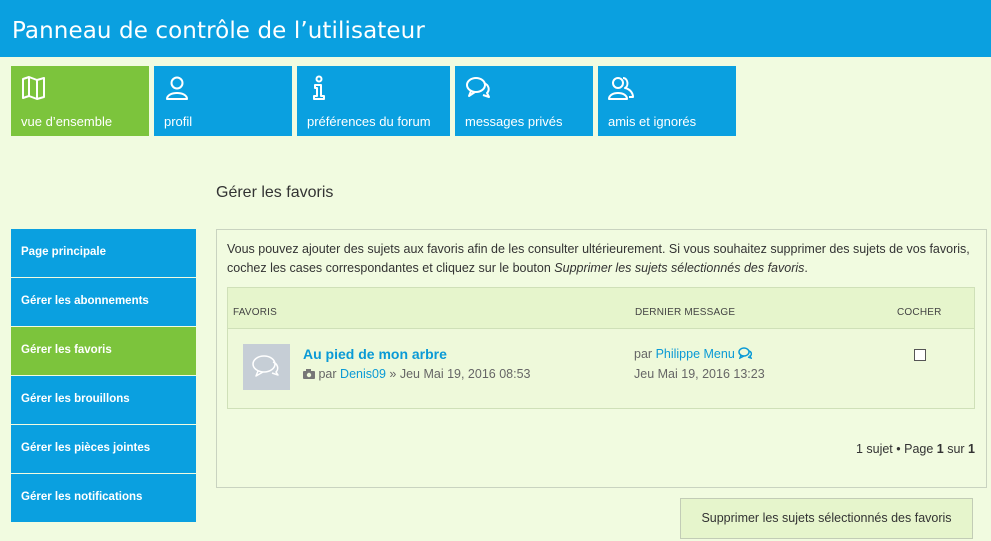 The height and width of the screenshot is (541, 991). What do you see at coordinates (80, 101) in the screenshot?
I see `tab-overview: vue d’ensemble` at bounding box center [80, 101].